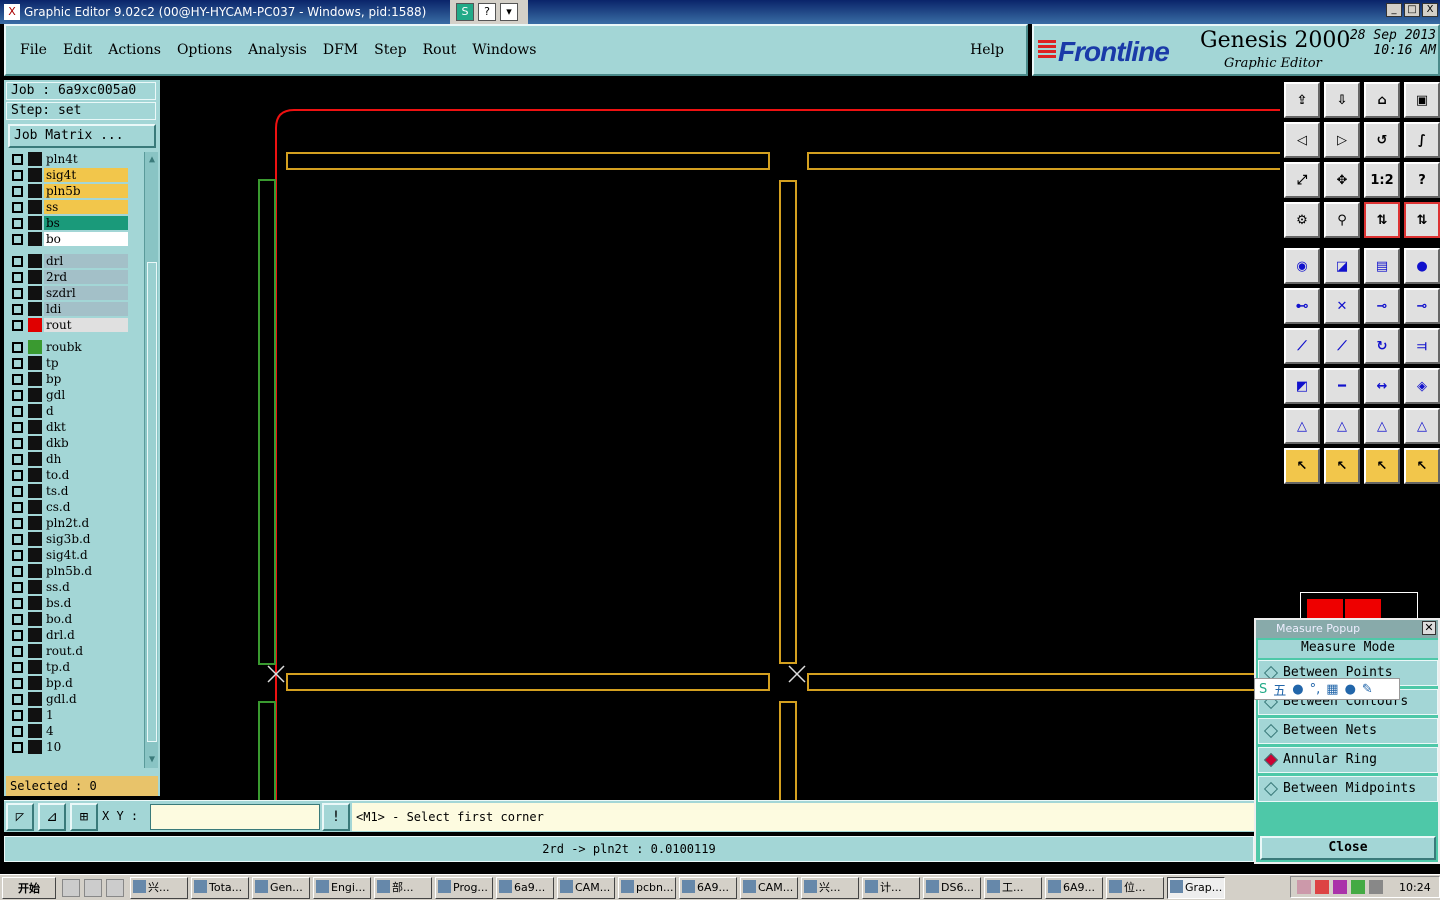  What do you see at coordinates (1304, 887) in the screenshot?
I see `tray-icon` at bounding box center [1304, 887].